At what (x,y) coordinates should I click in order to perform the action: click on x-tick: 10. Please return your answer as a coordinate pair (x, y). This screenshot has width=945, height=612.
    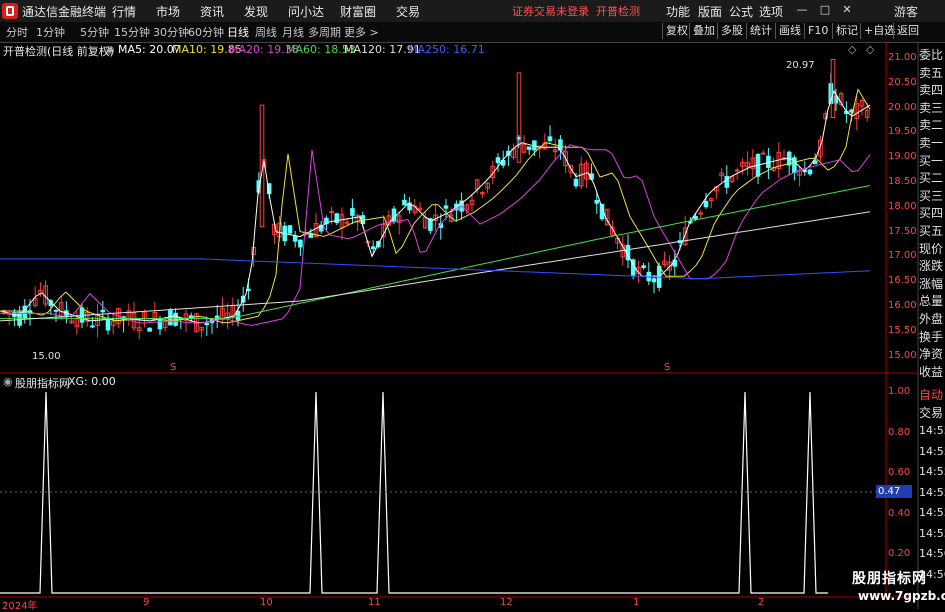
    Looking at the image, I should click on (266, 602).